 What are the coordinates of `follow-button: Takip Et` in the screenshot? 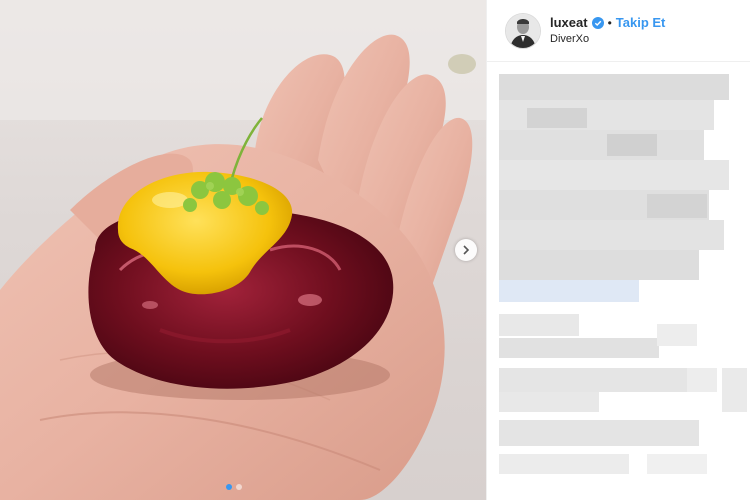 It's located at (641, 22).